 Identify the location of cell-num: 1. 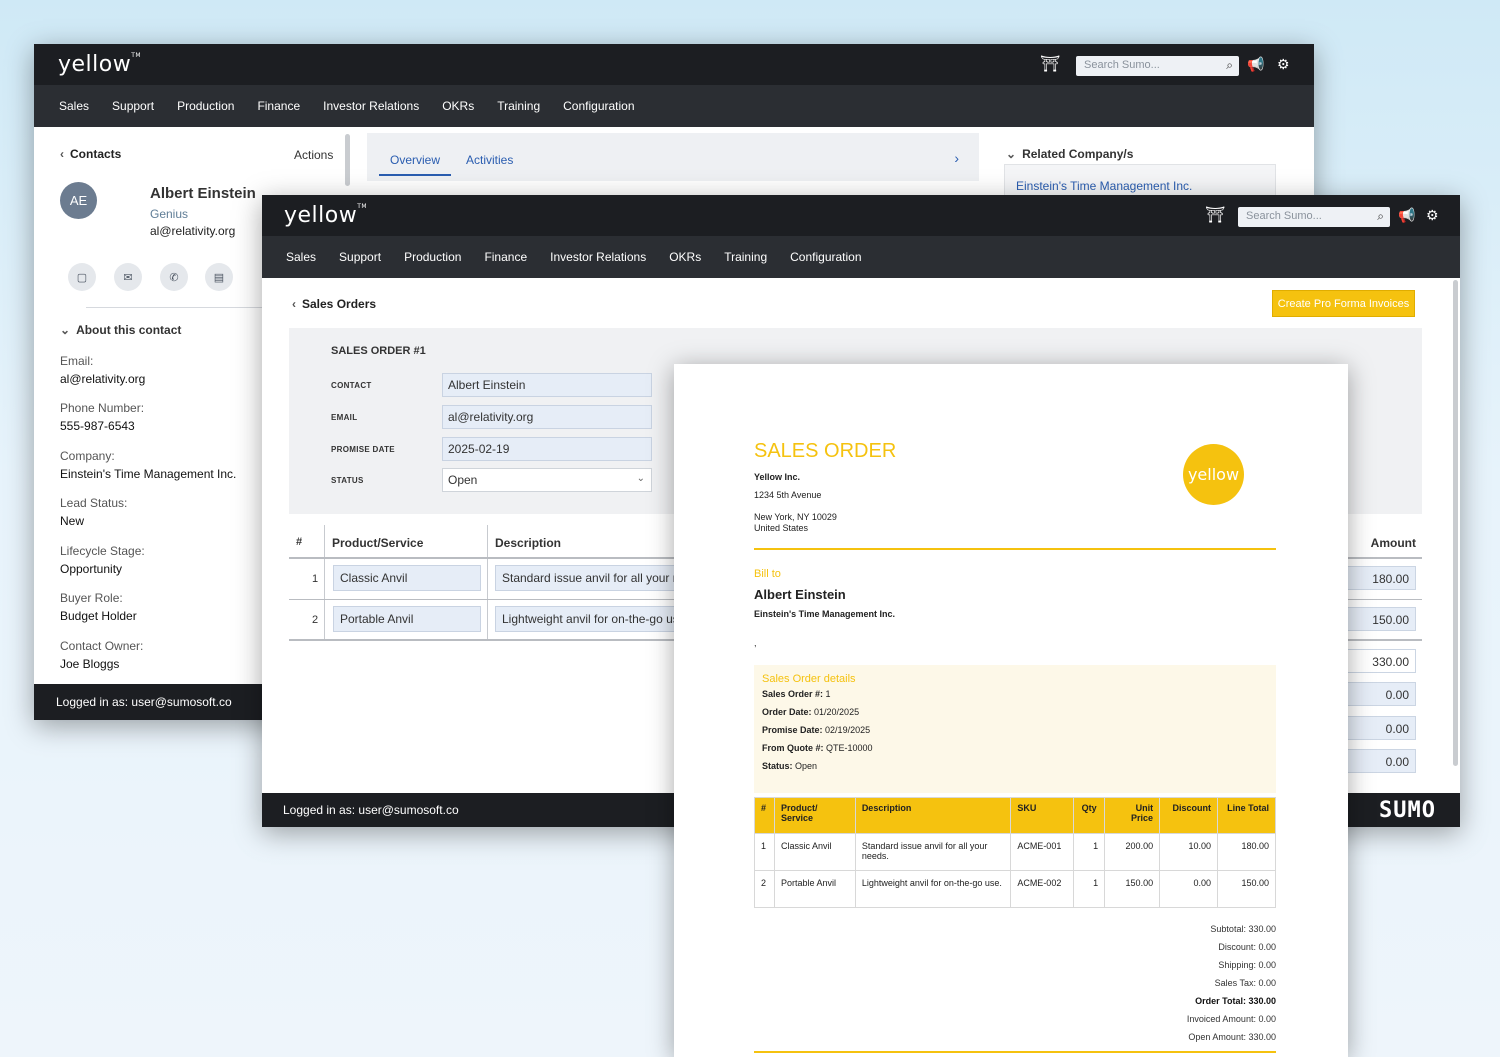
(764, 852).